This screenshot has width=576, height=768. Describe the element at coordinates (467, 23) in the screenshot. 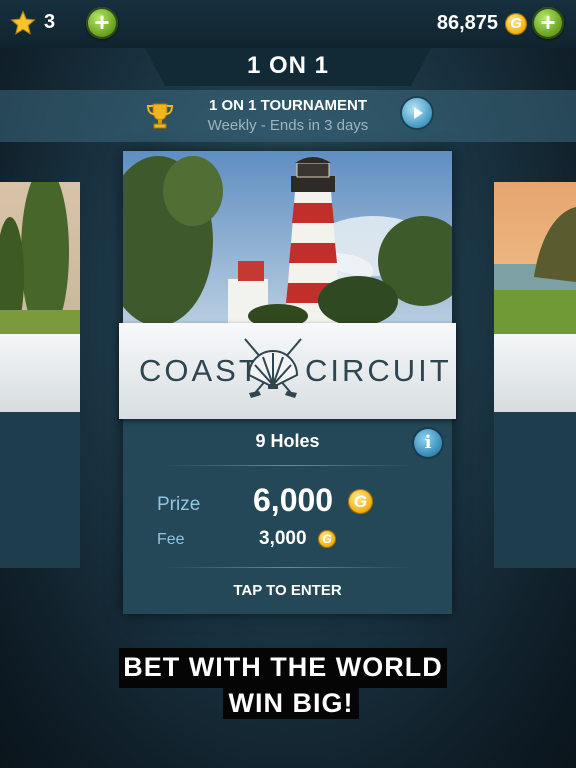

I see `coin-balance: 86,875` at that location.